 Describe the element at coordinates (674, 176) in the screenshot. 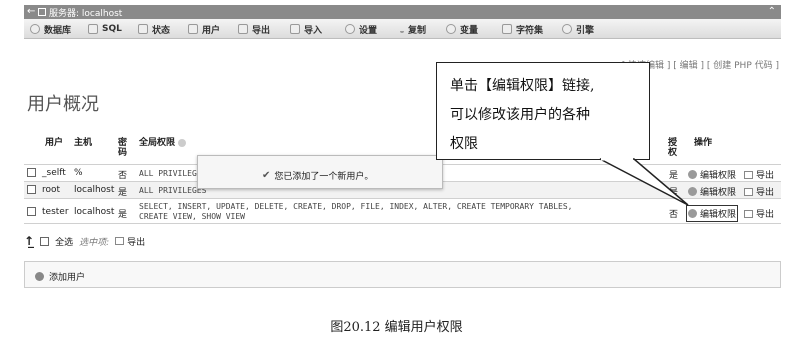

I see `cell-grant: 是` at that location.